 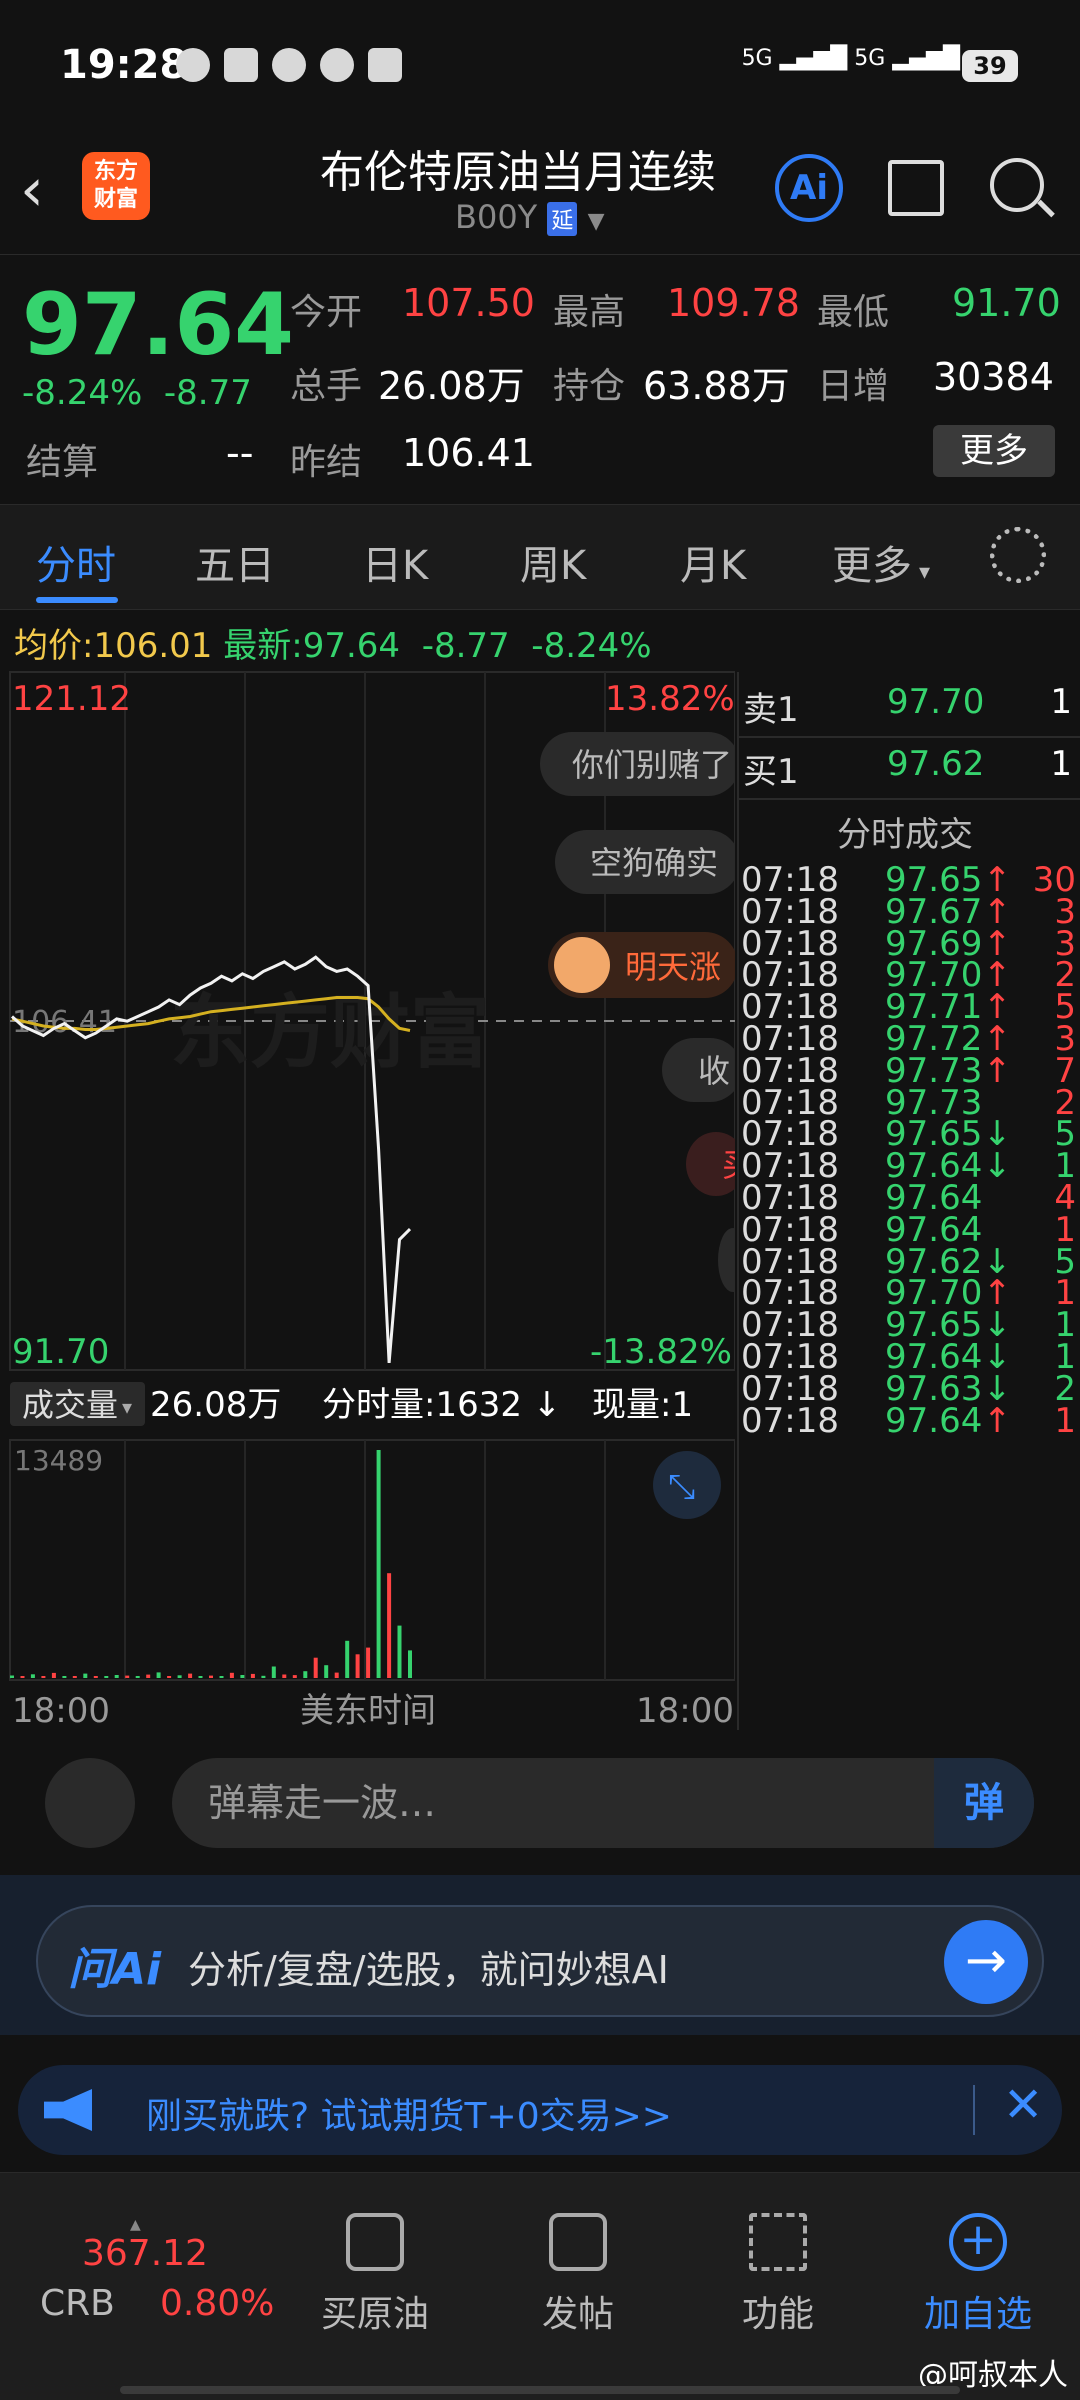 What do you see at coordinates (530, 217) in the screenshot?
I see `instrument-code: B00Y 延 ▼` at bounding box center [530, 217].